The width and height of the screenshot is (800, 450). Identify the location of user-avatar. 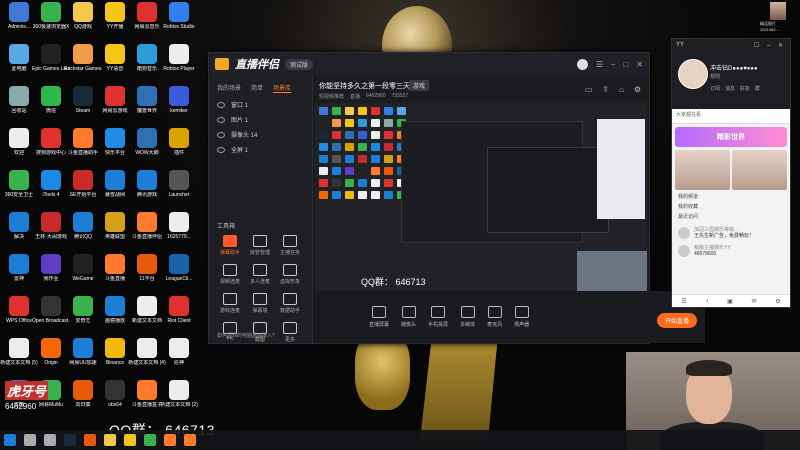
(582, 64).